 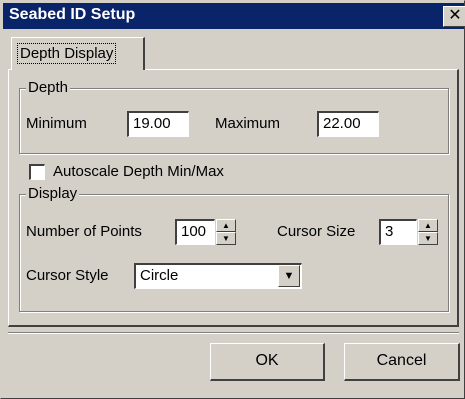 What do you see at coordinates (84, 231) in the screenshot?
I see `number-of-points-label: Number of Points` at bounding box center [84, 231].